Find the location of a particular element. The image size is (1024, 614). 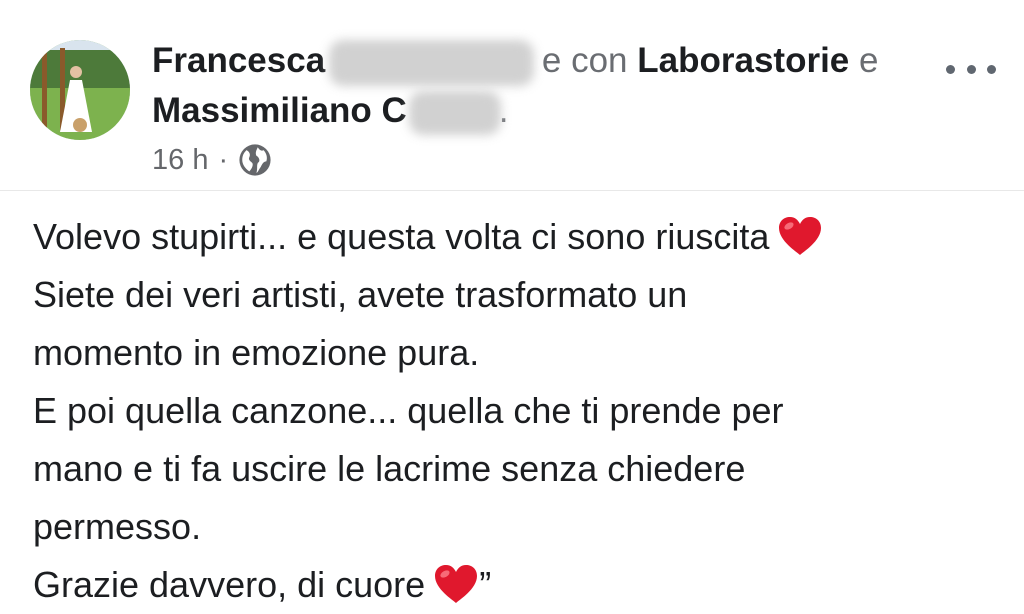

post-text-line: Grazie davvero, di cuore ” is located at coordinates (518, 585).